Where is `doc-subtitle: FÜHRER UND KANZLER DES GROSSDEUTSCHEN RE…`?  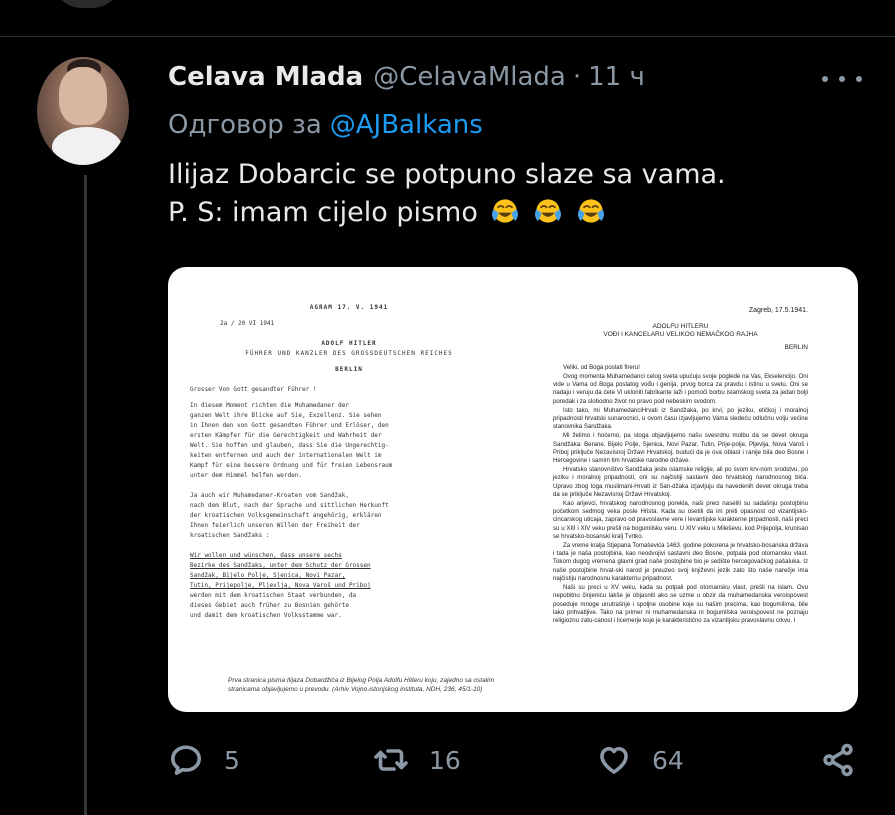 doc-subtitle: FÜHRER UND KANZLER DES GROSSDEUTSCHEN RE… is located at coordinates (349, 353).